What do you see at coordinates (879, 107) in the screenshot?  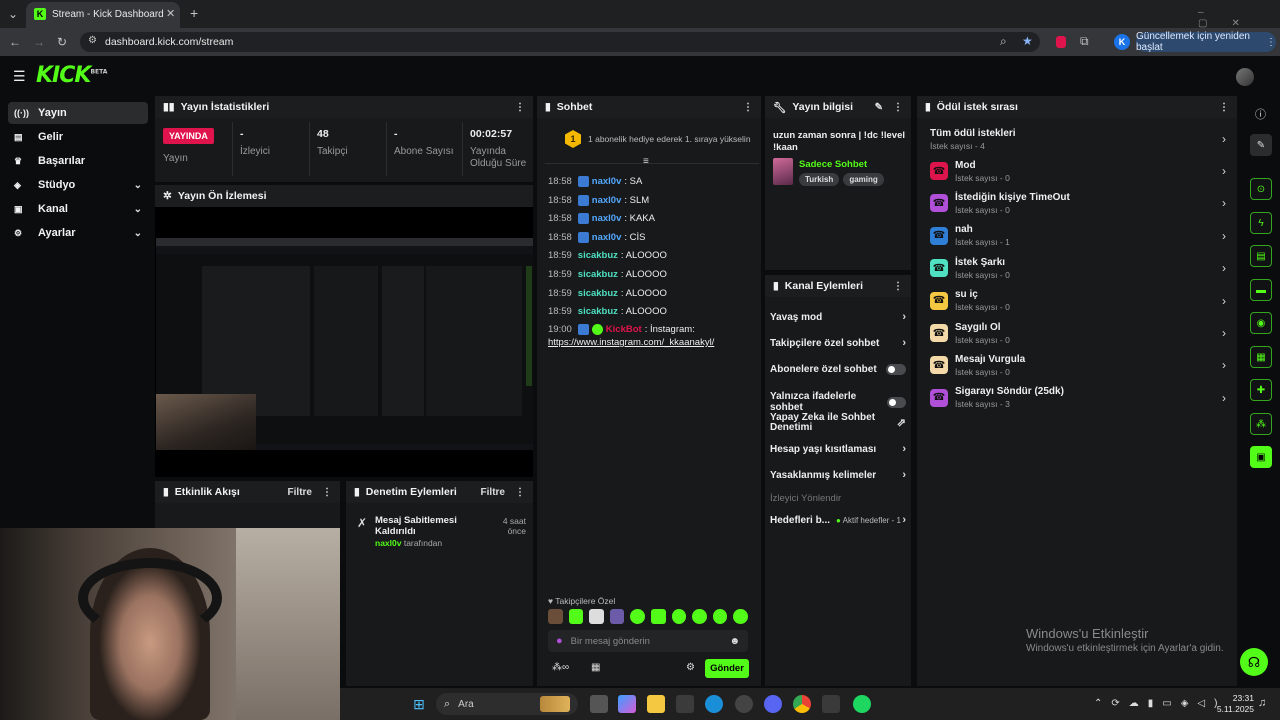 I see `edit-icon: ✎` at bounding box center [879, 107].